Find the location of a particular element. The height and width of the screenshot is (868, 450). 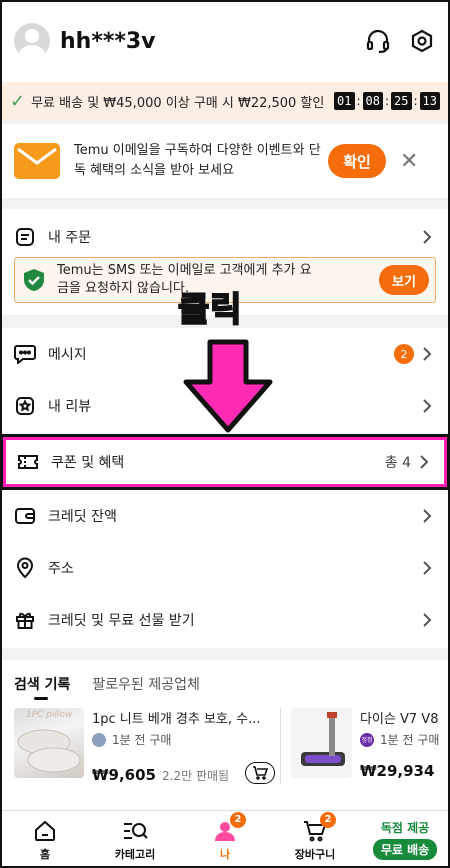

tab-search-history: 검색 기록 is located at coordinates (42, 688).